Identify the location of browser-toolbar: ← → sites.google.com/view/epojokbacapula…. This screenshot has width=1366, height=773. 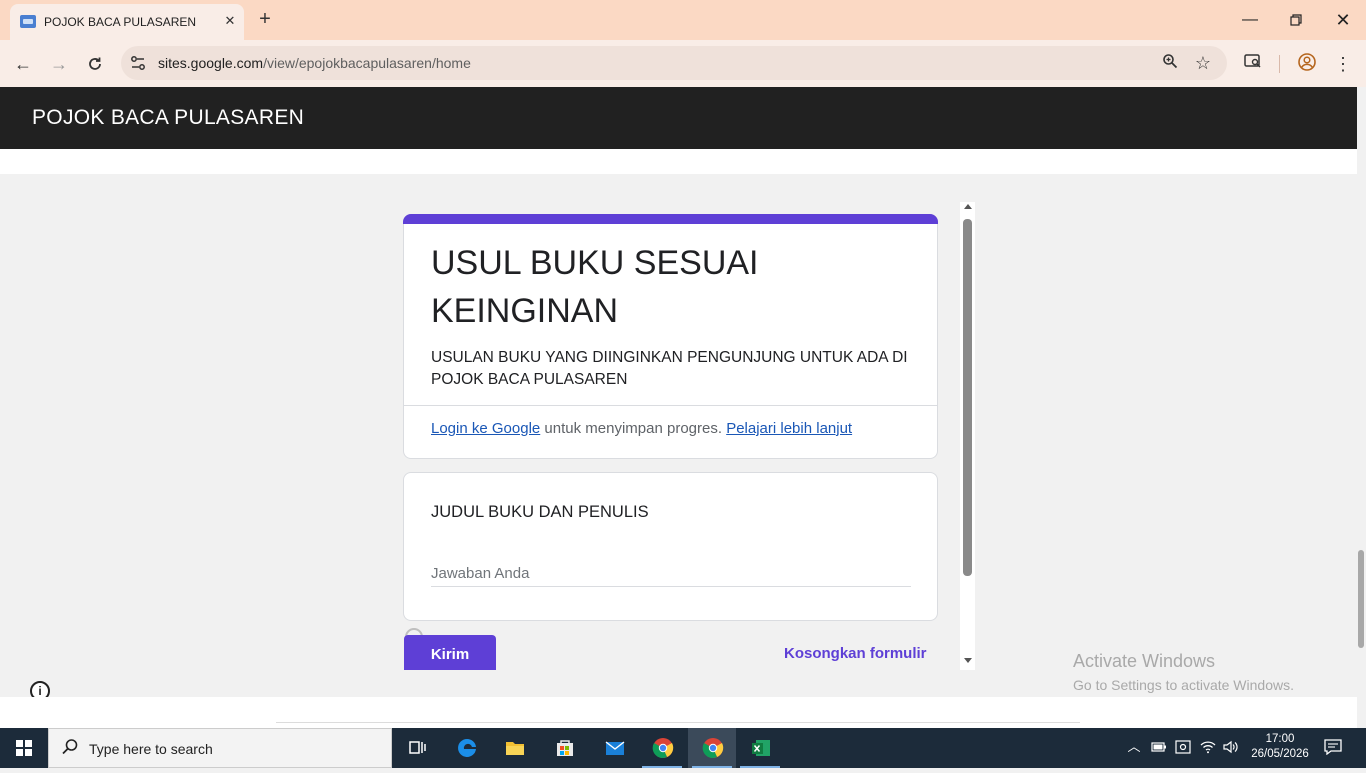
(683, 63).